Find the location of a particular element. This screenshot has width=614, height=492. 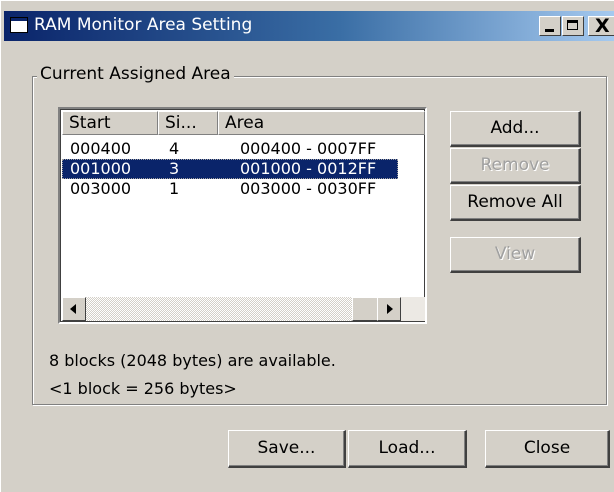

scroll-left-button is located at coordinates (74, 309).